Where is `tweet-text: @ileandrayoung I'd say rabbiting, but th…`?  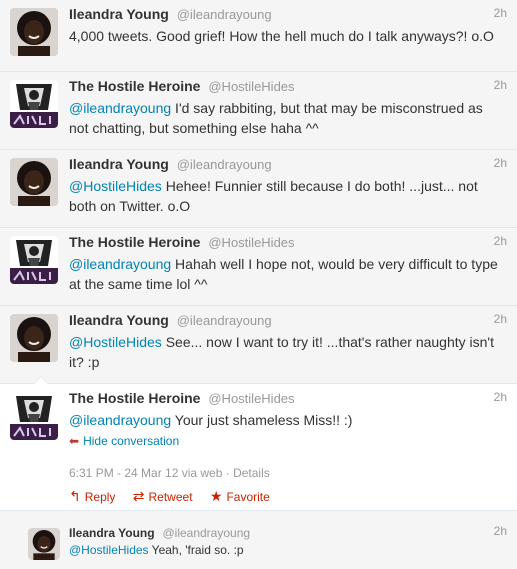 tweet-text: @ileandrayoung I'd say rabbiting, but th… is located at coordinates (287, 118).